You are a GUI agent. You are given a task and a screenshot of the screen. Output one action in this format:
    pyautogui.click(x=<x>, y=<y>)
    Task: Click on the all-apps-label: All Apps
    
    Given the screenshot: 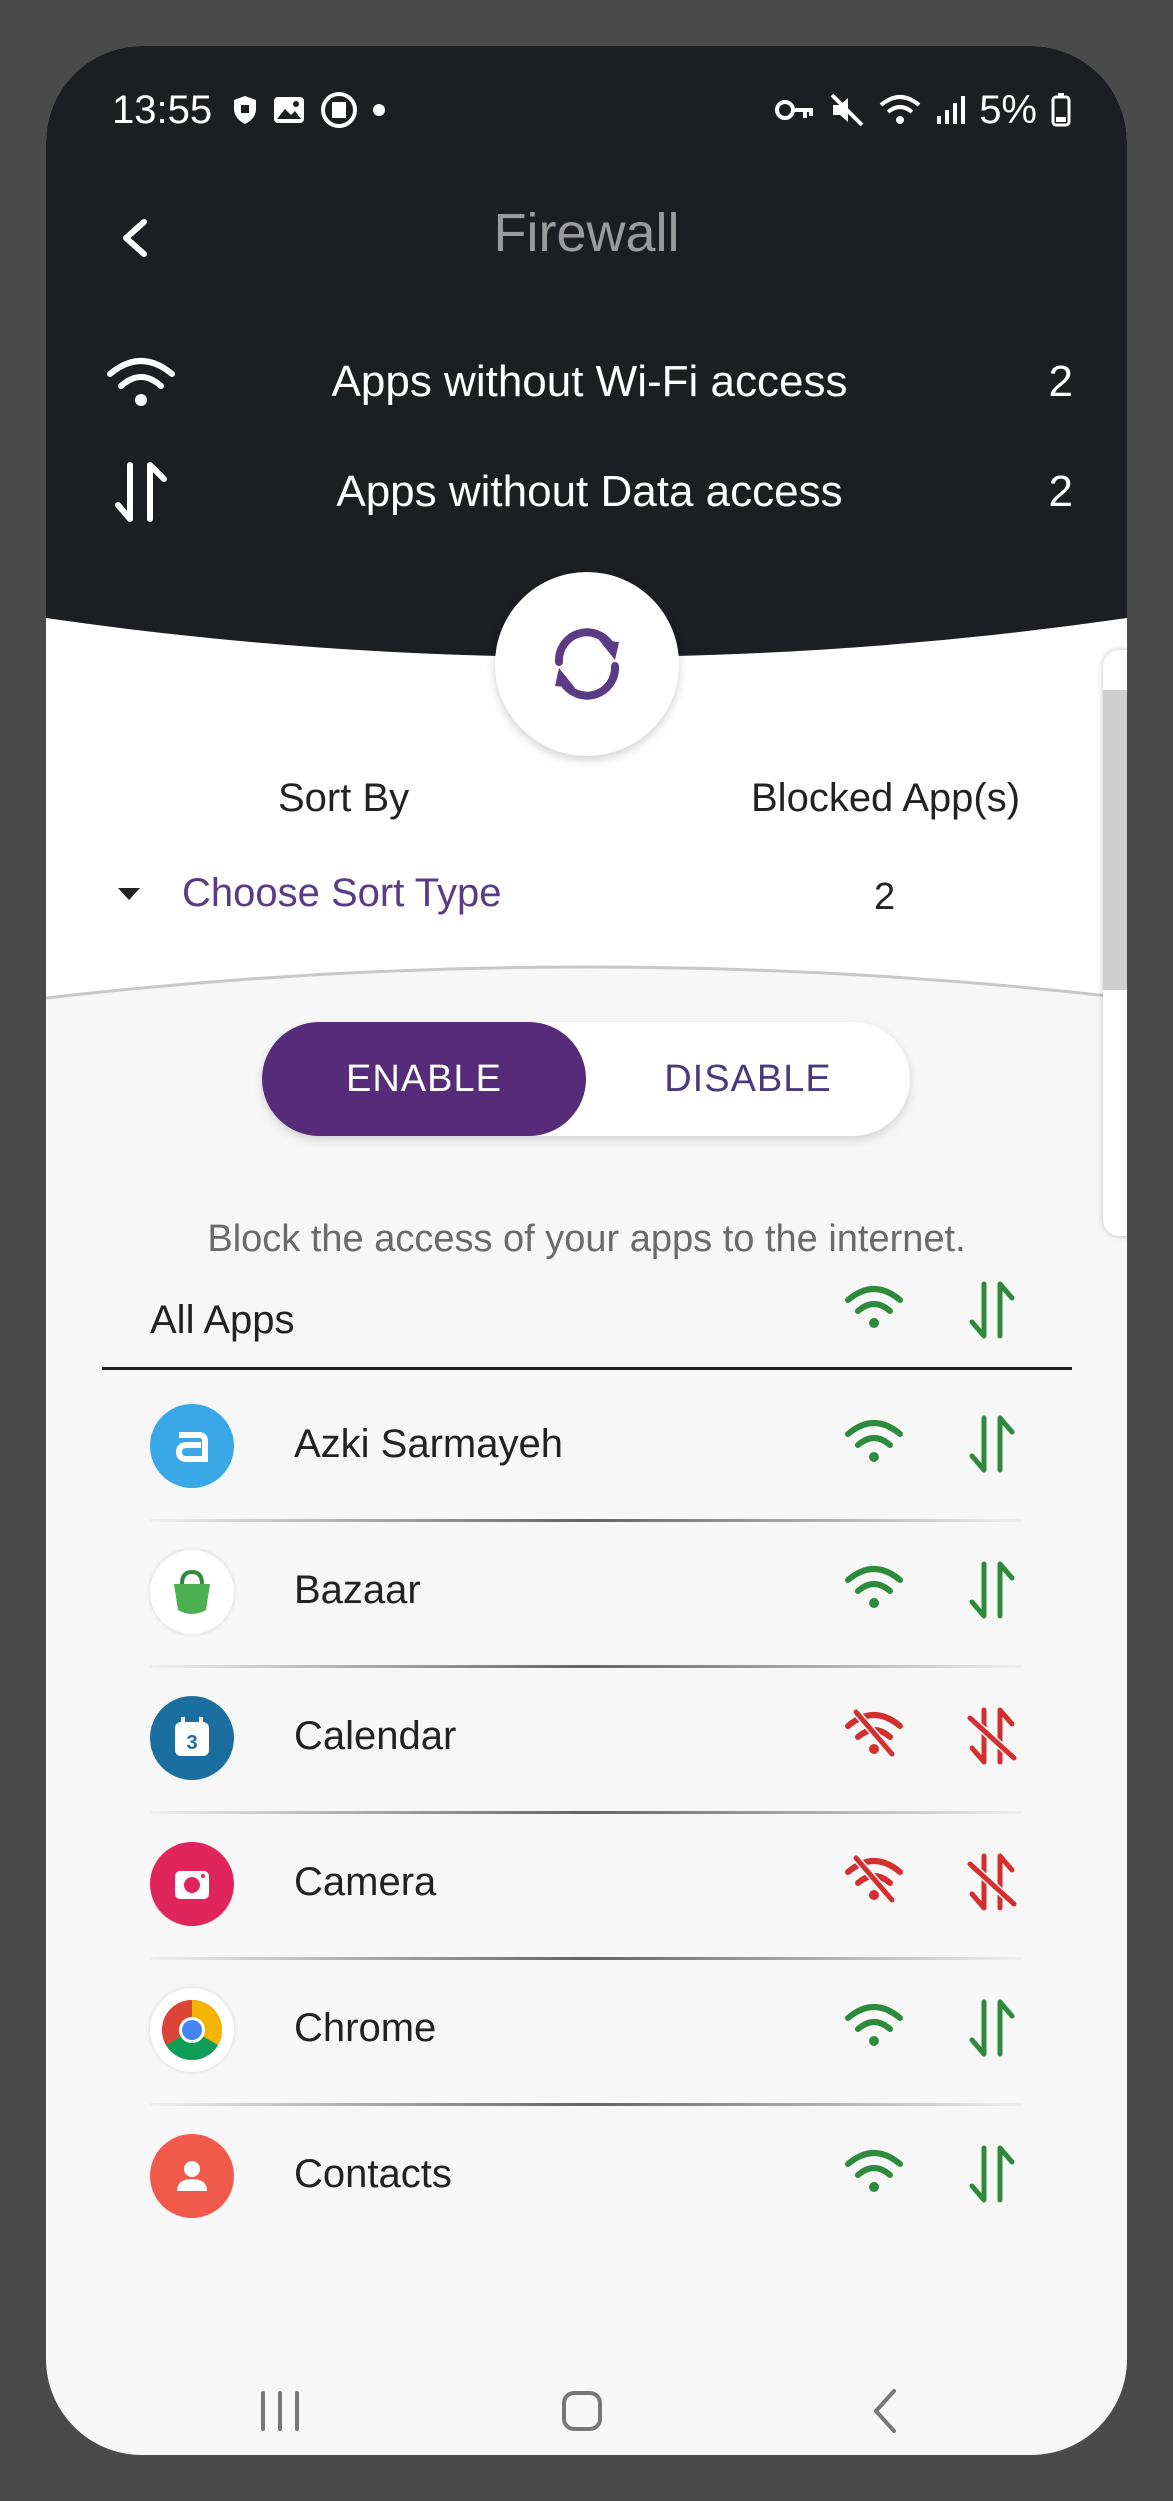 What is the action you would take?
    pyautogui.click(x=222, y=1320)
    